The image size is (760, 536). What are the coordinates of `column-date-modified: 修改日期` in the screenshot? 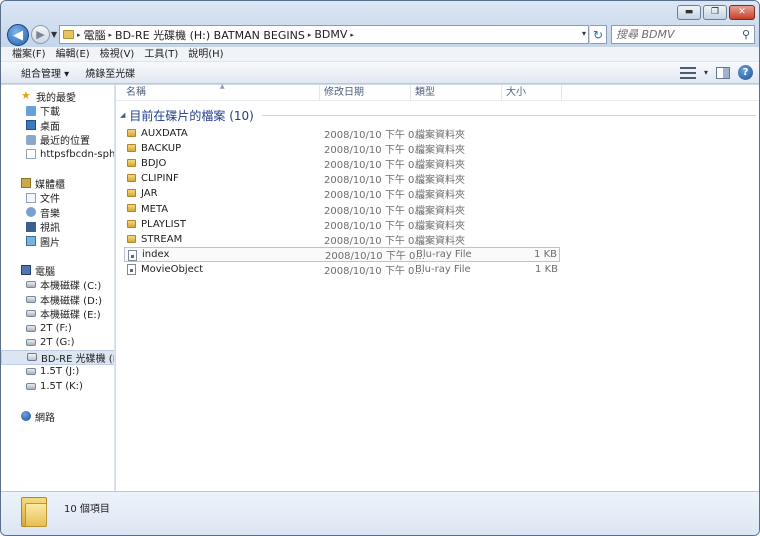 It's located at (365, 93).